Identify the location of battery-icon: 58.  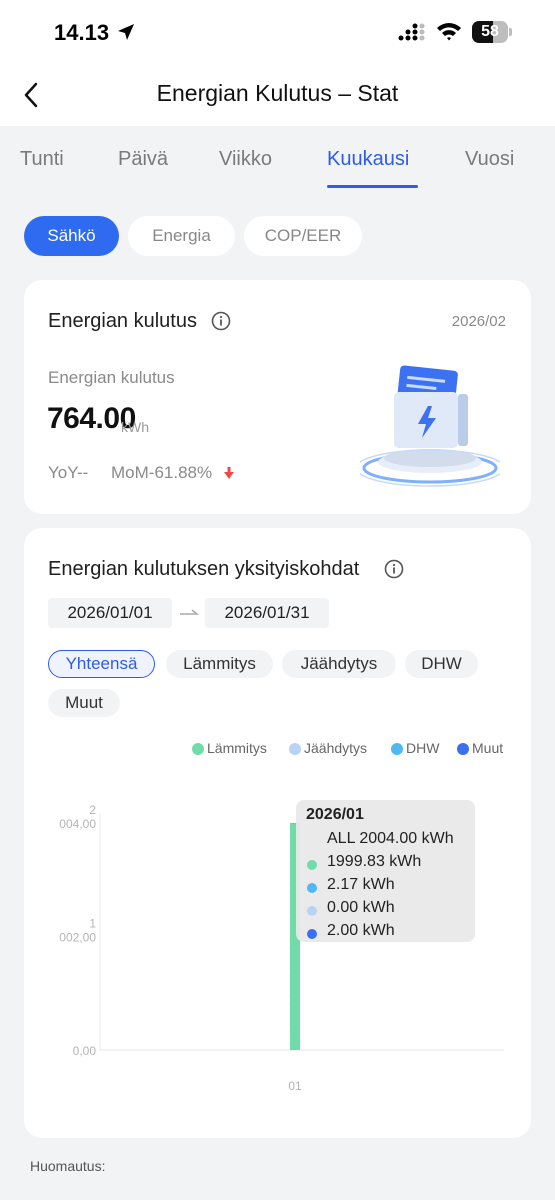
(492, 32).